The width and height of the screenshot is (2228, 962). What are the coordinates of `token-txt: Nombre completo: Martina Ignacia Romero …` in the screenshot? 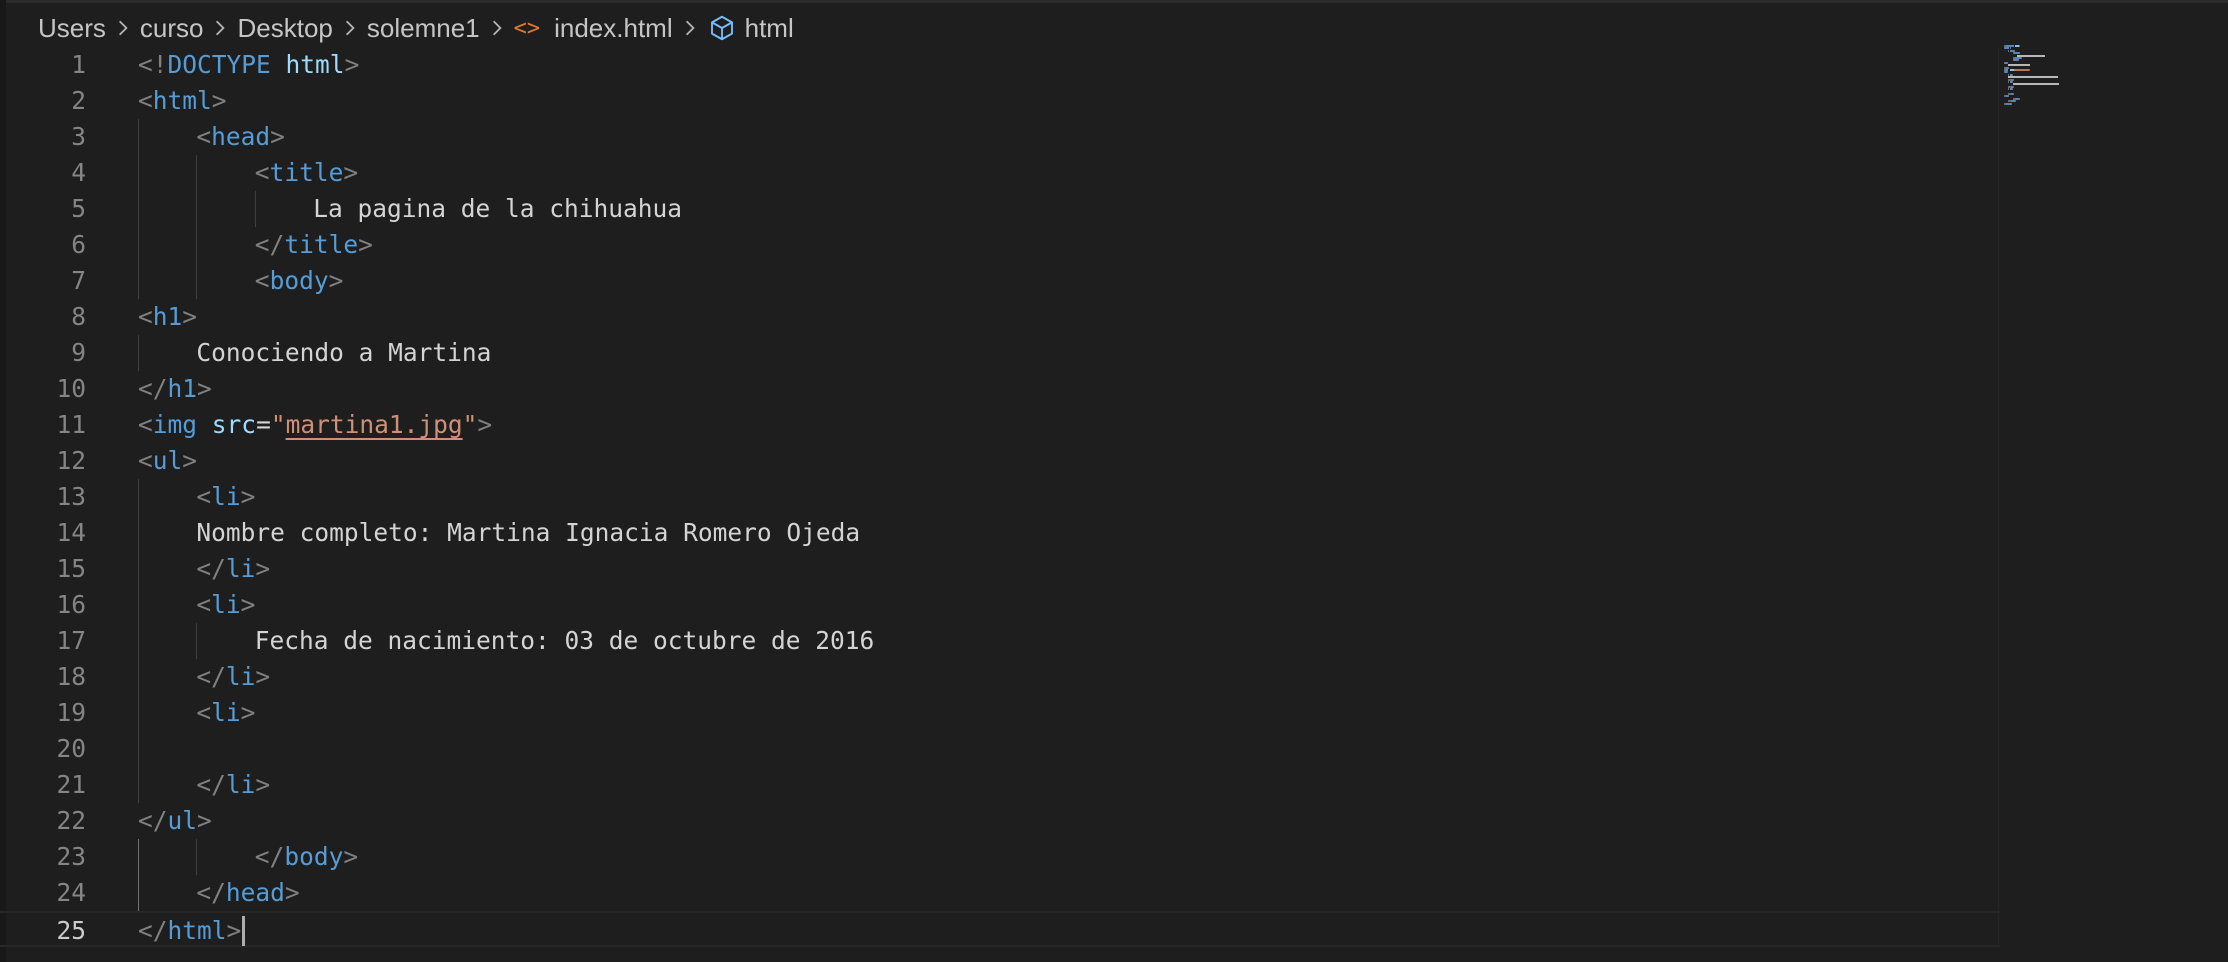 It's located at (528, 532).